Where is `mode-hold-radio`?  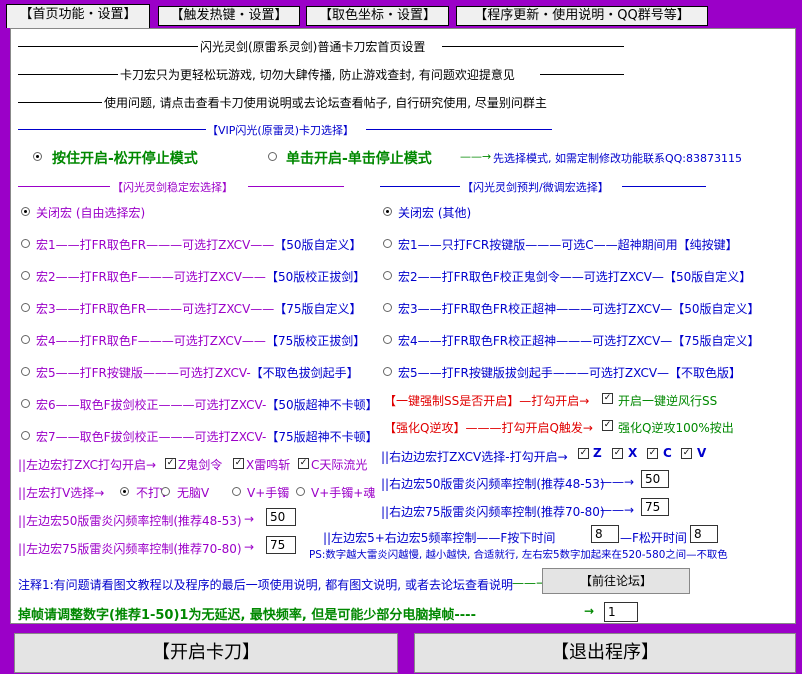
mode-hold-radio is located at coordinates (37, 156).